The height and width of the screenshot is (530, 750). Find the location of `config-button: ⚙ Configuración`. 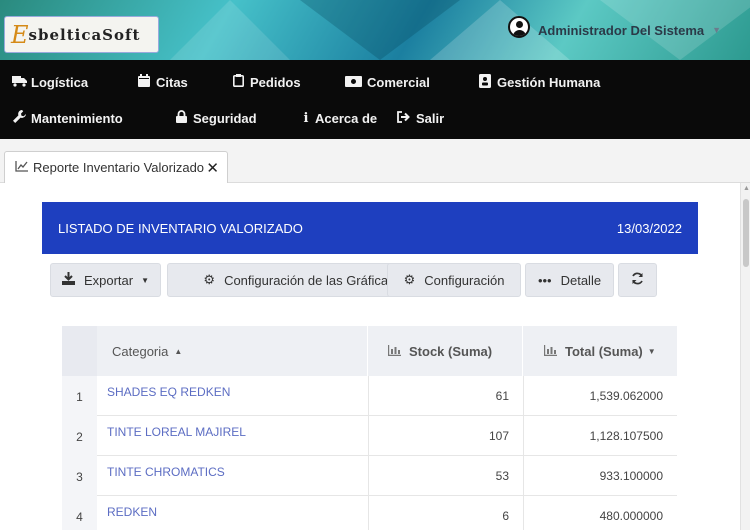

config-button: ⚙ Configuración is located at coordinates (454, 280).